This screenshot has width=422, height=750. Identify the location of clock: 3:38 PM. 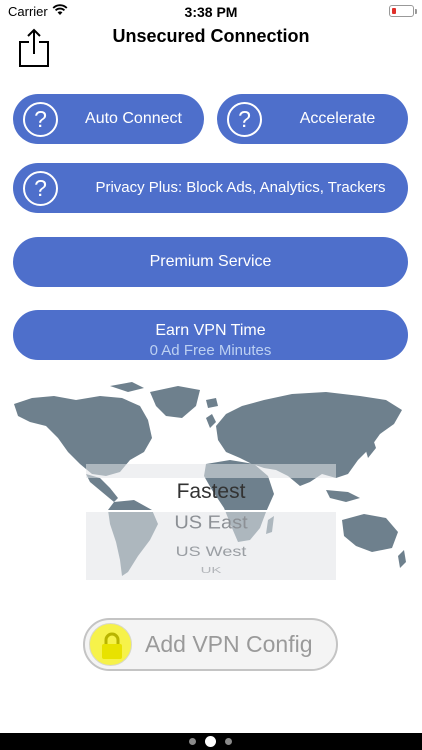
(211, 12).